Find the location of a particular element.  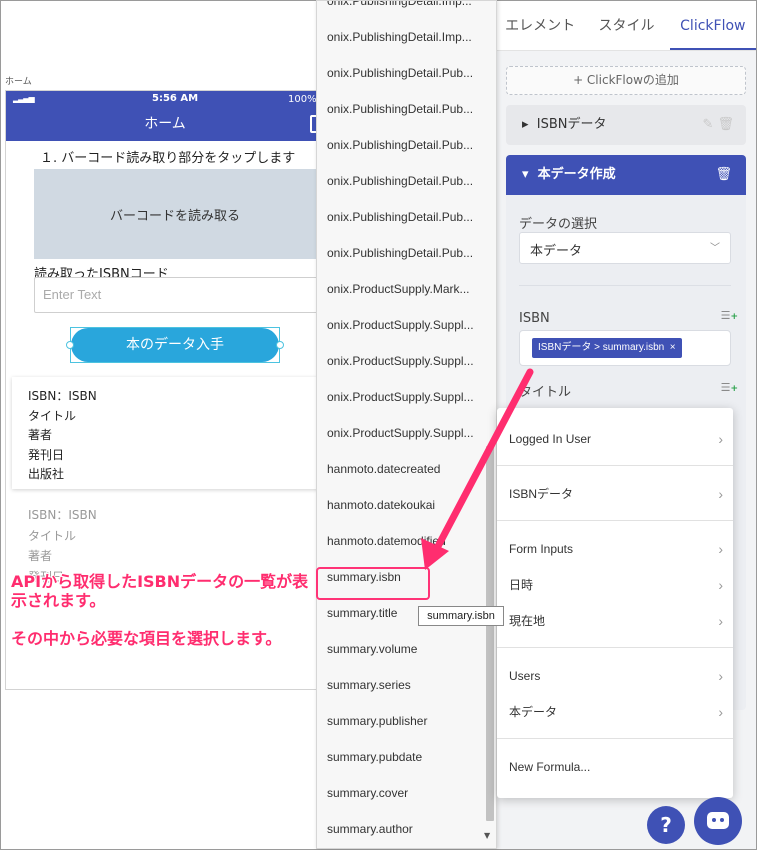

status-time: 5:56 AM is located at coordinates (175, 98).